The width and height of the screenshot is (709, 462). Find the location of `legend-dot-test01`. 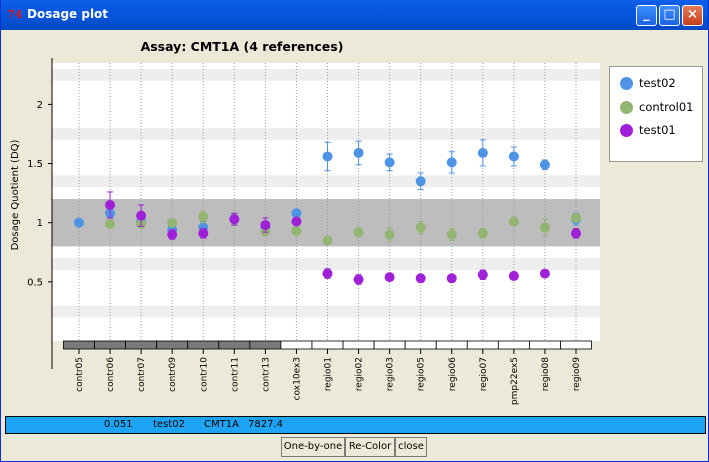

legend-dot-test01 is located at coordinates (626, 130).